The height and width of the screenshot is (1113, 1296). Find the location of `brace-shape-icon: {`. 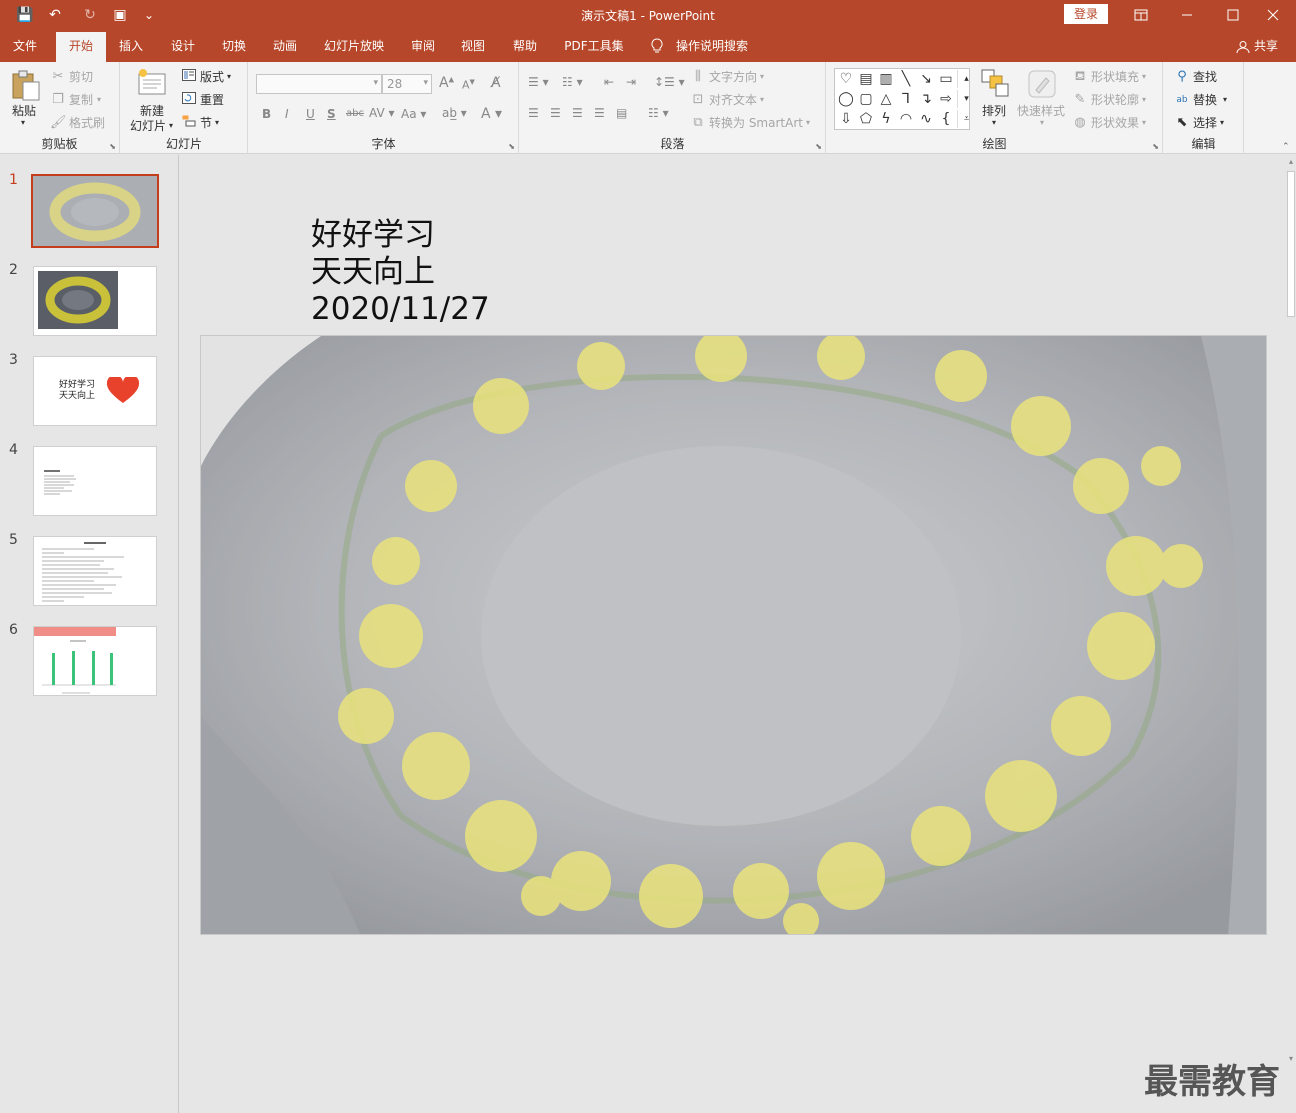

brace-shape-icon: { is located at coordinates (946, 119).